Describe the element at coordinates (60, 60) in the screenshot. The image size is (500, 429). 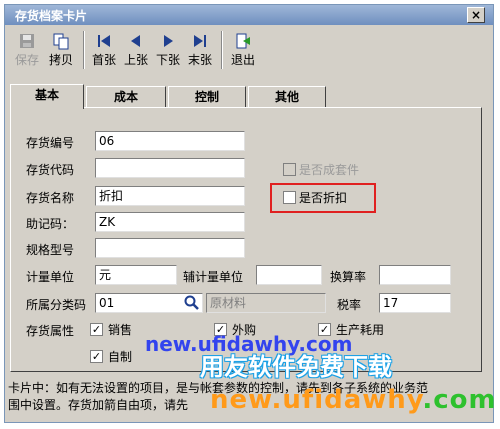
I see `copy-label: 拷贝` at that location.